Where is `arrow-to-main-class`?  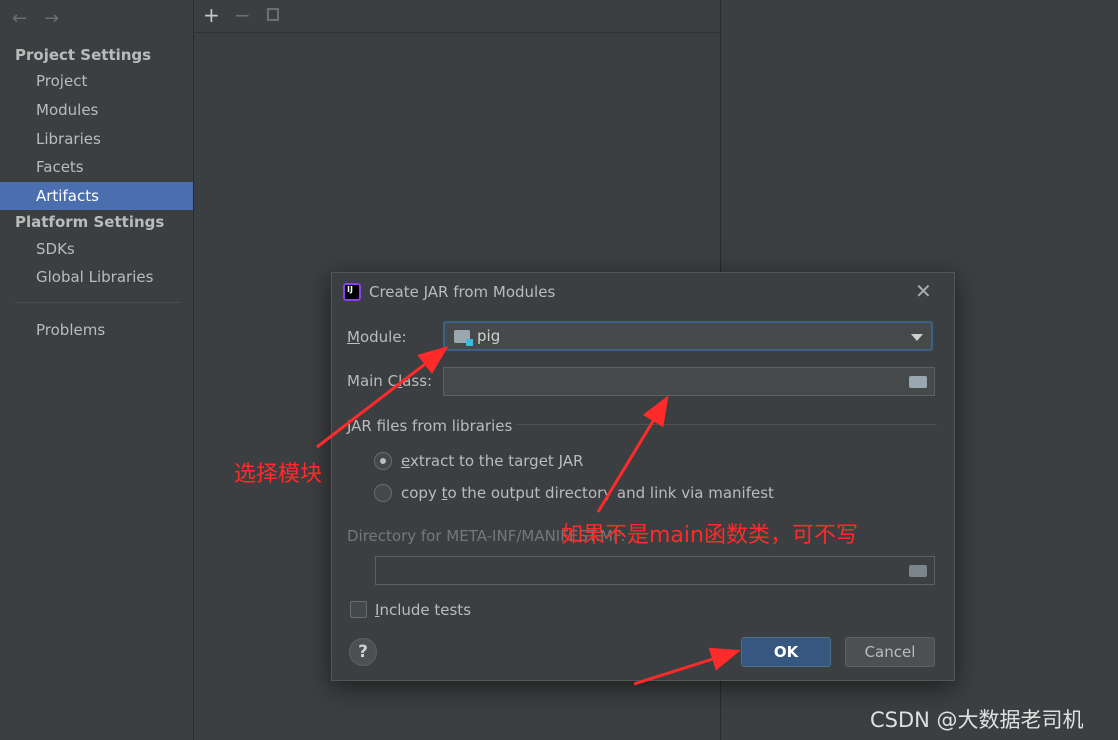 arrow-to-main-class is located at coordinates (632, 454).